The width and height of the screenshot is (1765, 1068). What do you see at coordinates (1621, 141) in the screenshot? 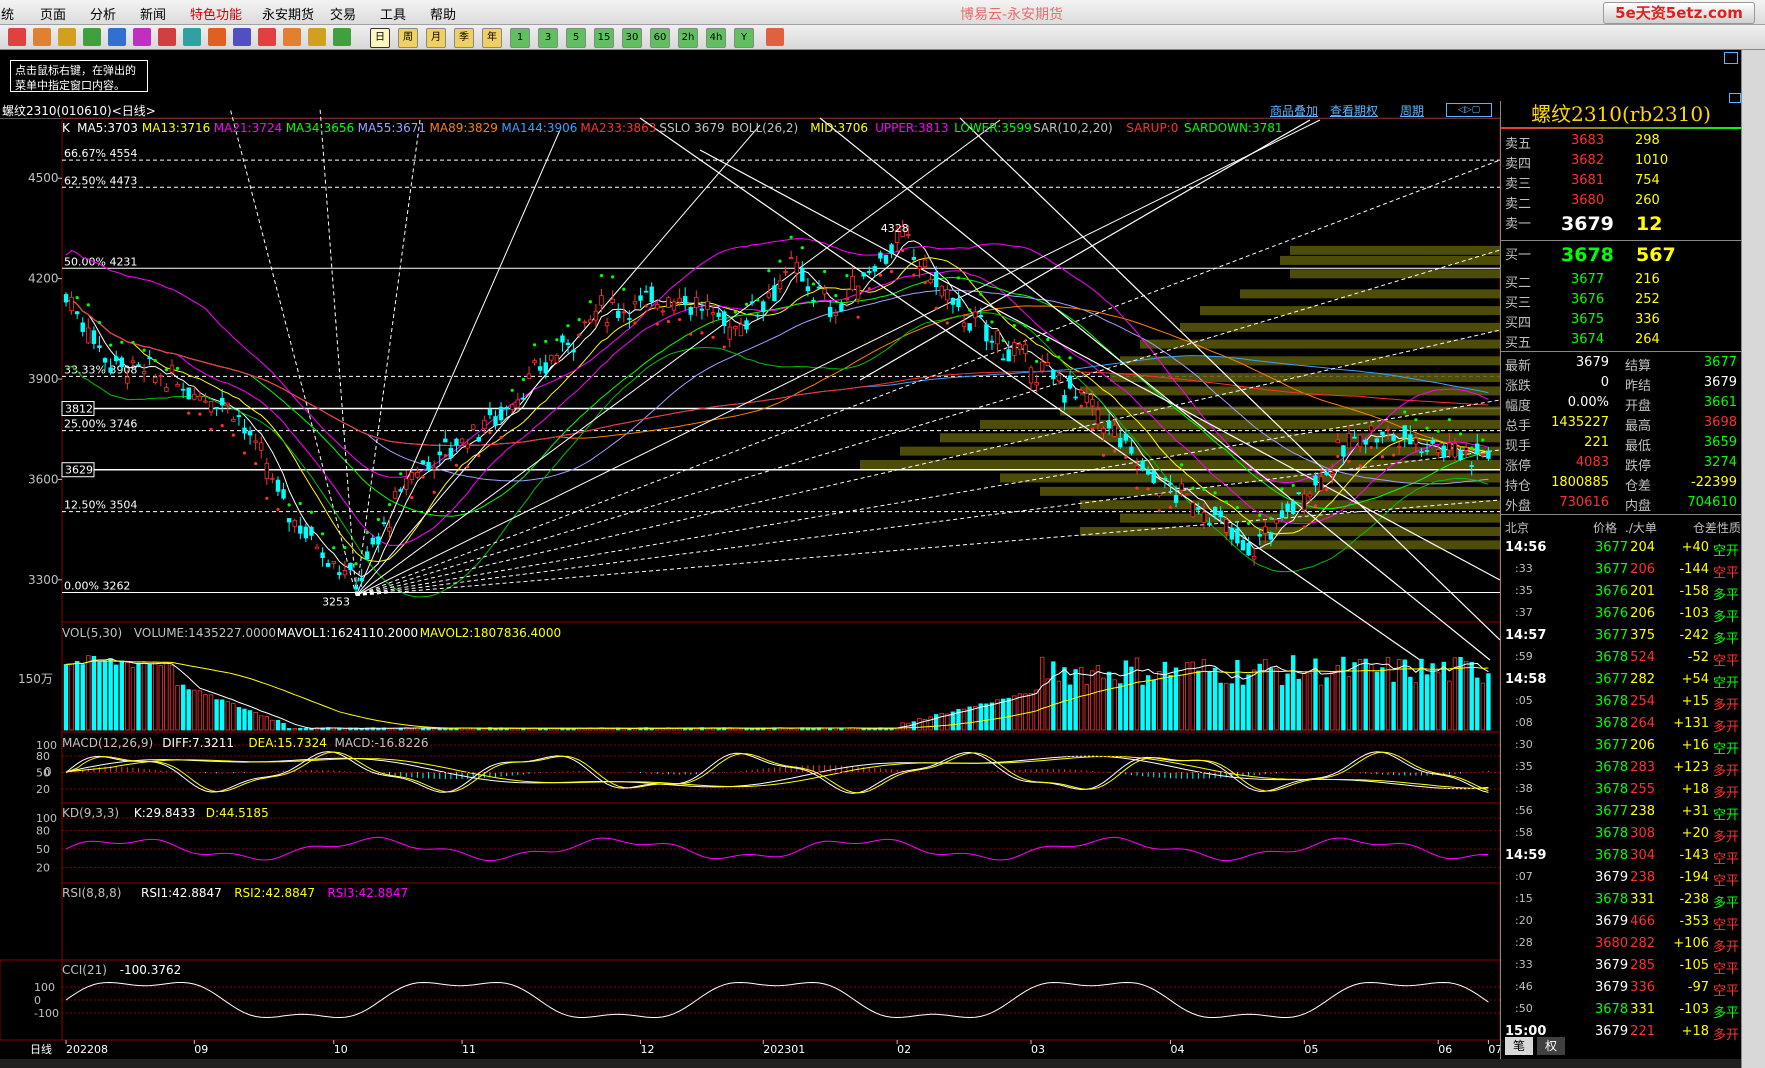
I see `ask-row: 卖五 3683 298` at bounding box center [1621, 141].